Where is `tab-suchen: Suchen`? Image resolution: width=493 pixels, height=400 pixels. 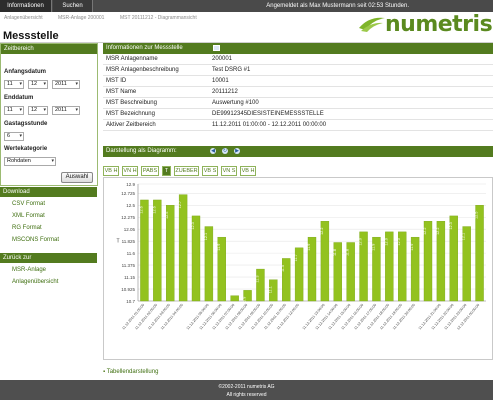 tab-suchen: Suchen is located at coordinates (73, 6).